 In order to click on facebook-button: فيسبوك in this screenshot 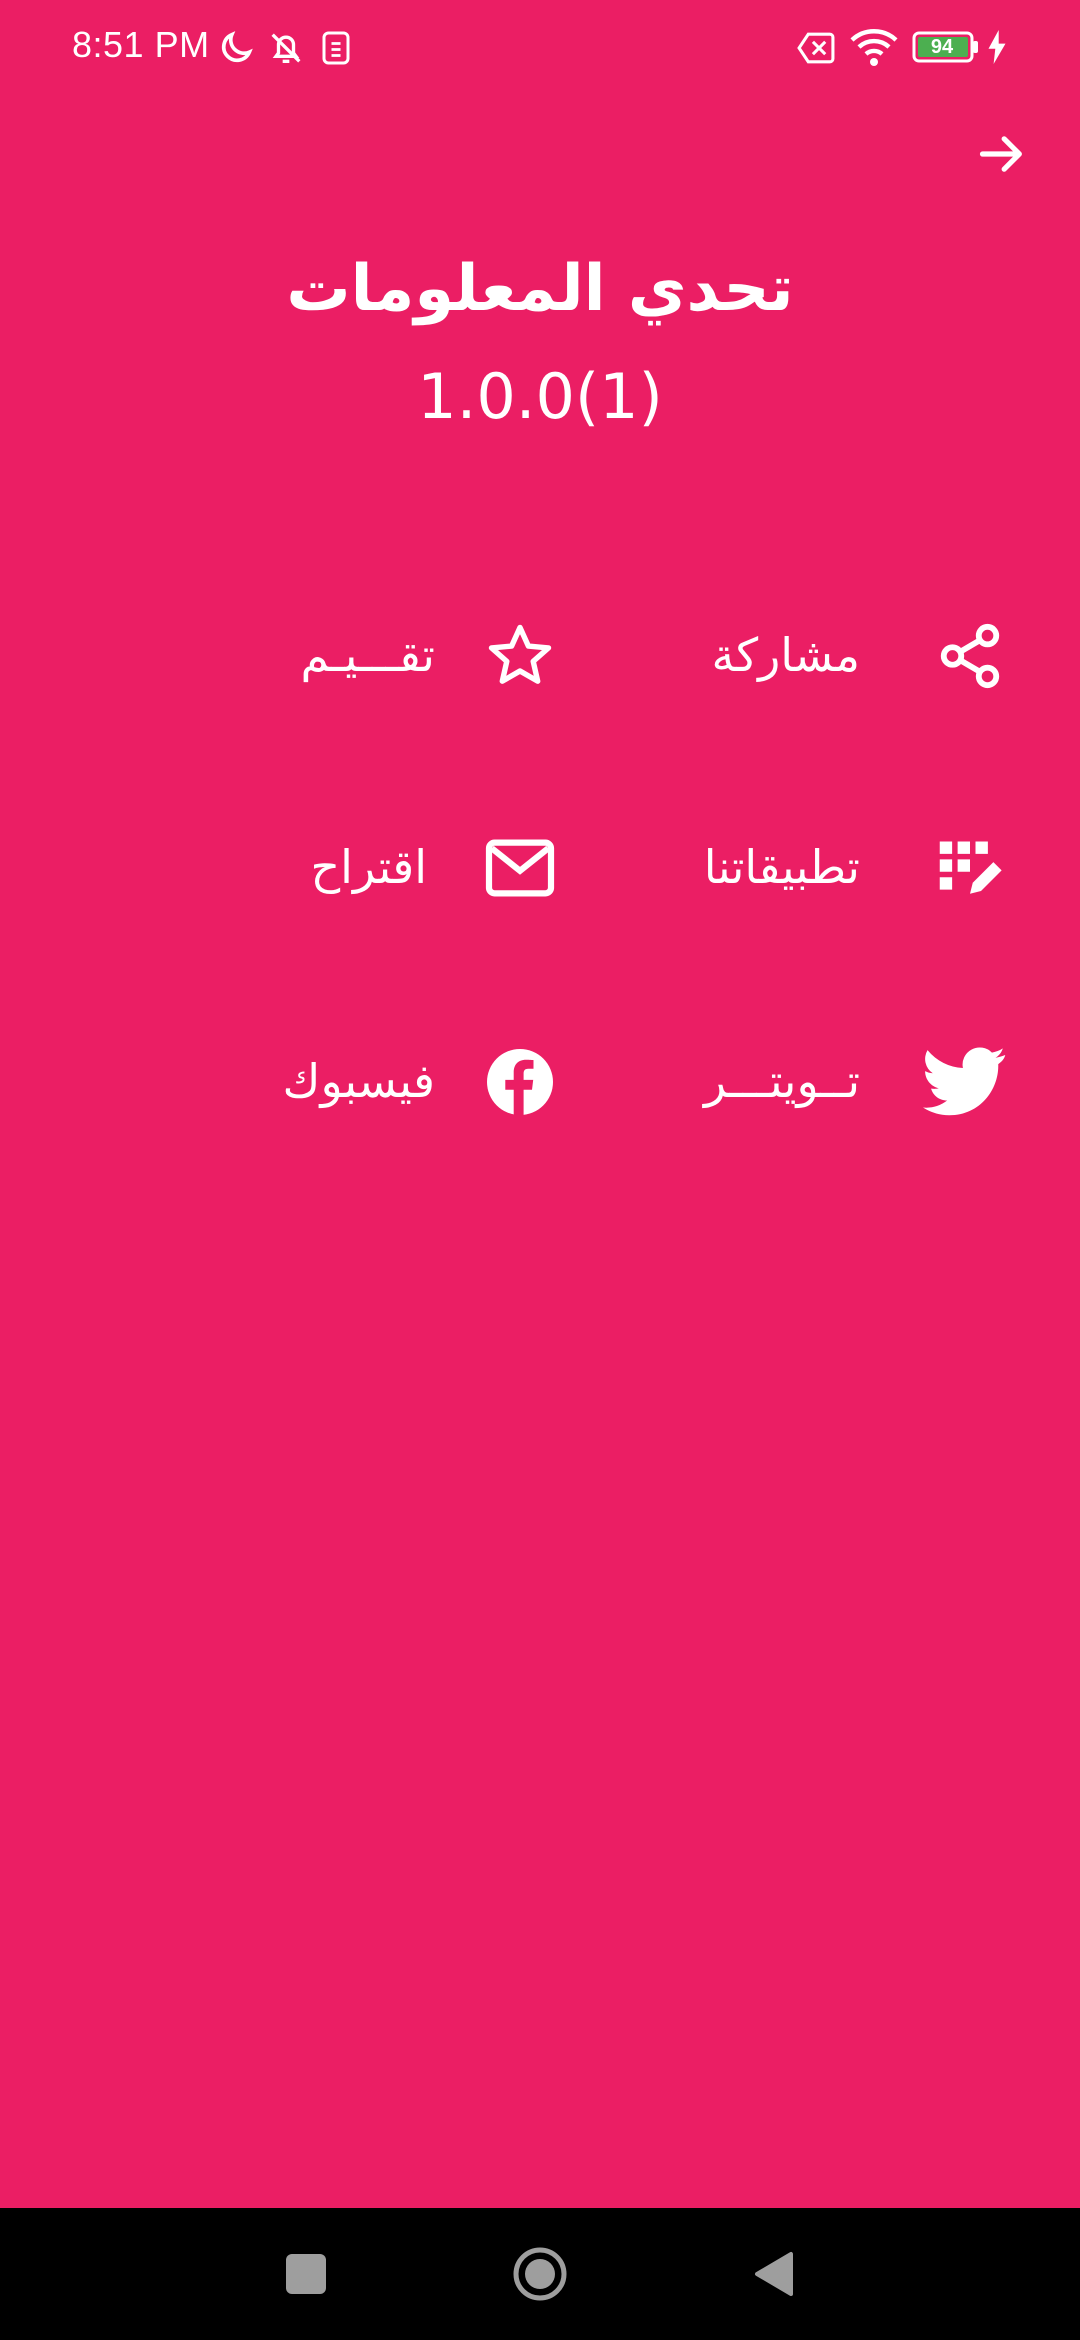, I will do `click(430, 1081)`.